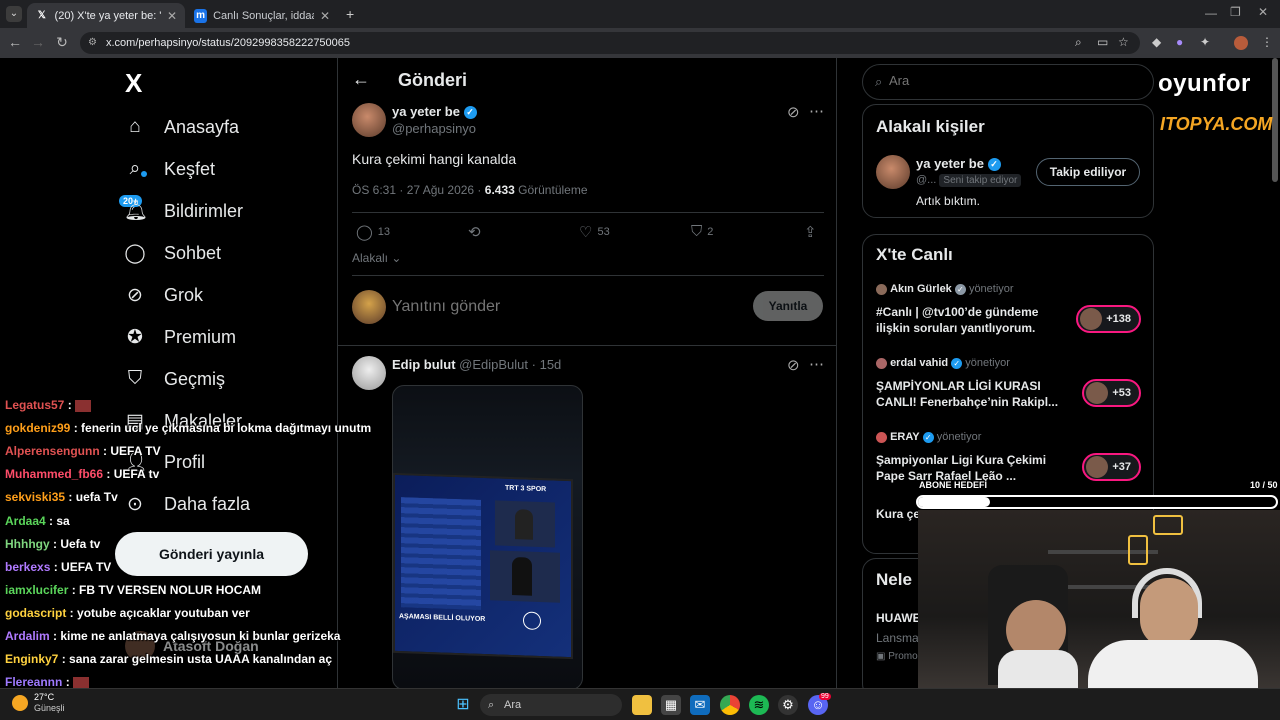  I want to click on extension-icon: ◆, so click(1156, 42).